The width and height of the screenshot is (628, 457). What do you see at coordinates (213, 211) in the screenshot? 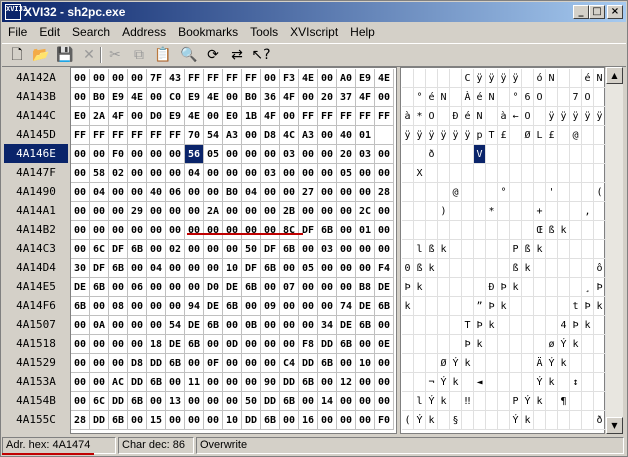
I see `hex-byte-cell: 2A` at bounding box center [213, 211].